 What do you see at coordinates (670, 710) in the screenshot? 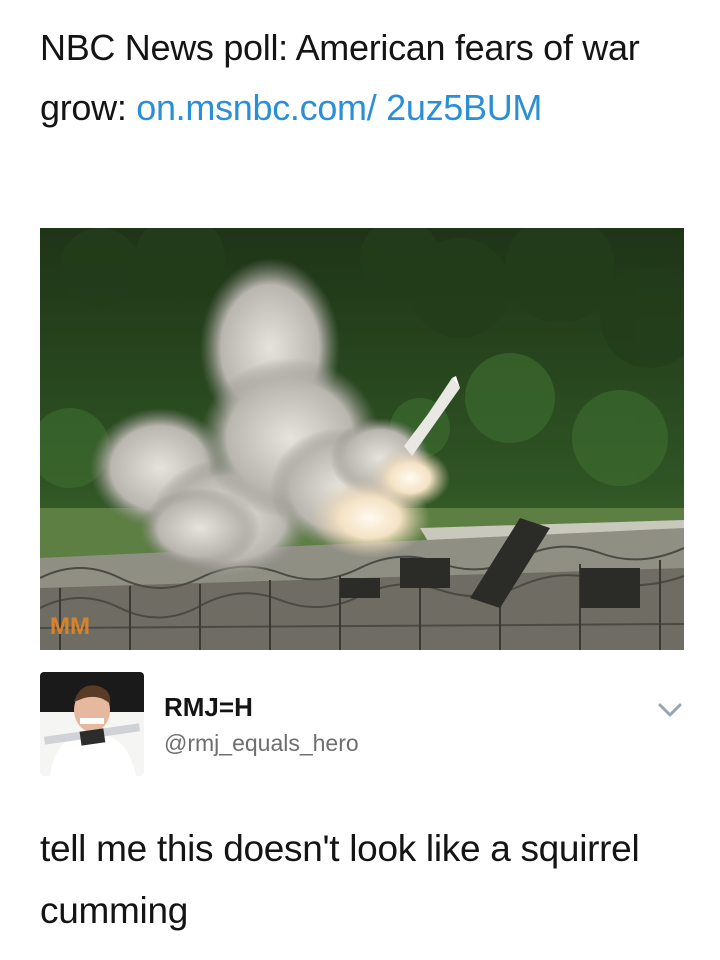
I see `chevron-down-icon` at bounding box center [670, 710].